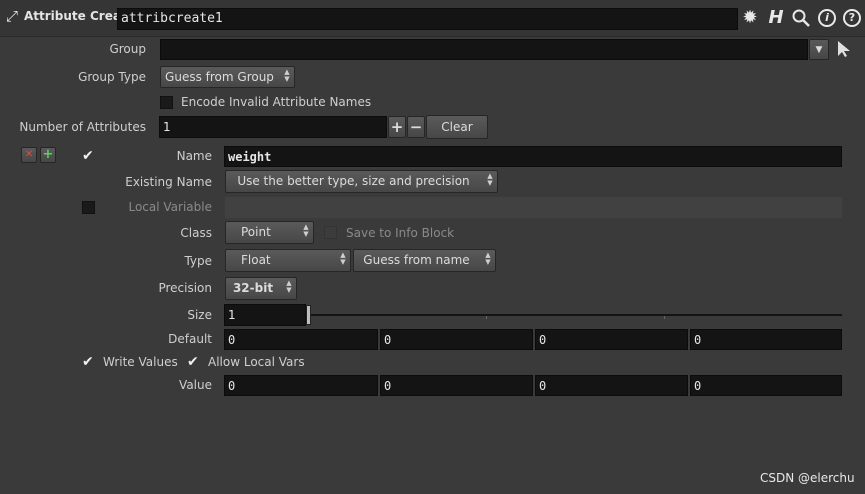  Describe the element at coordinates (416, 260) in the screenshot. I see `typeinfo-value: Guess from name` at that location.